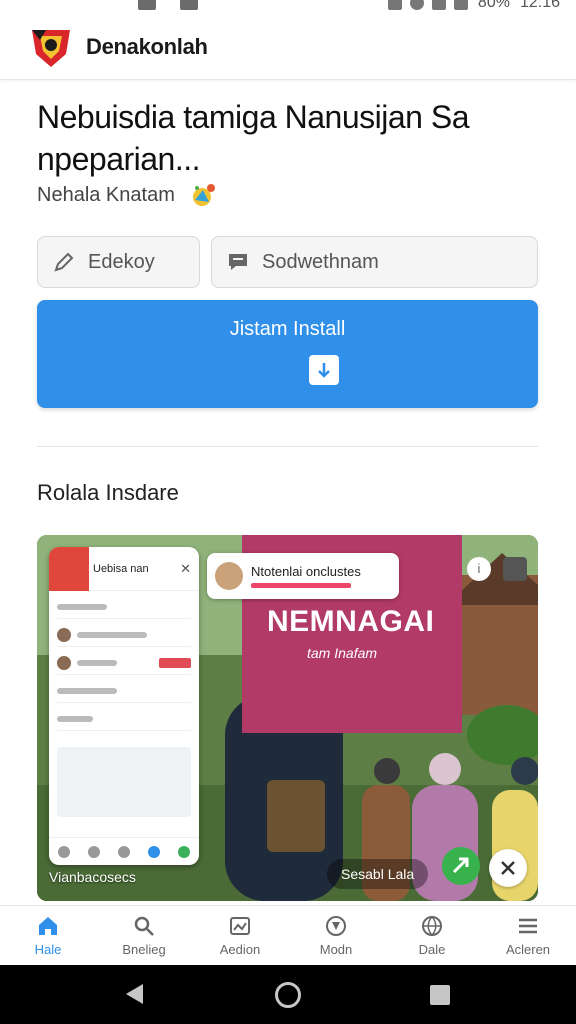  I want to click on download-icon, so click(324, 370).